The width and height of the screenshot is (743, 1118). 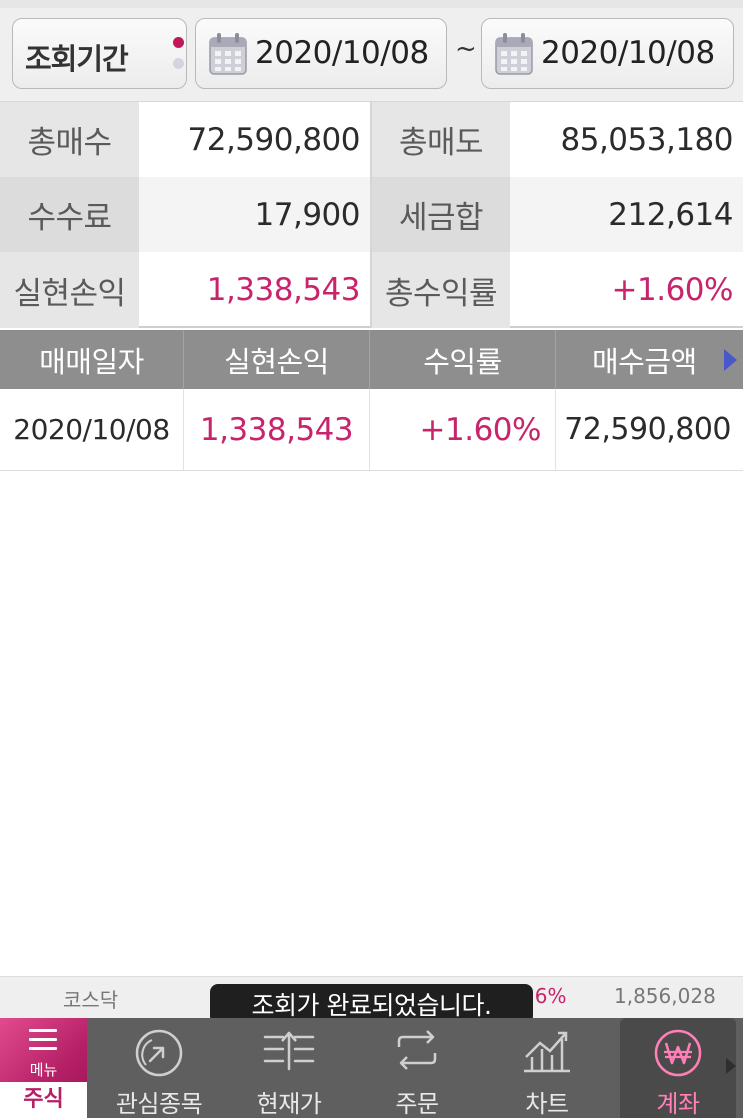 I want to click on header-trade-date: 매매일자, so click(x=92, y=359).